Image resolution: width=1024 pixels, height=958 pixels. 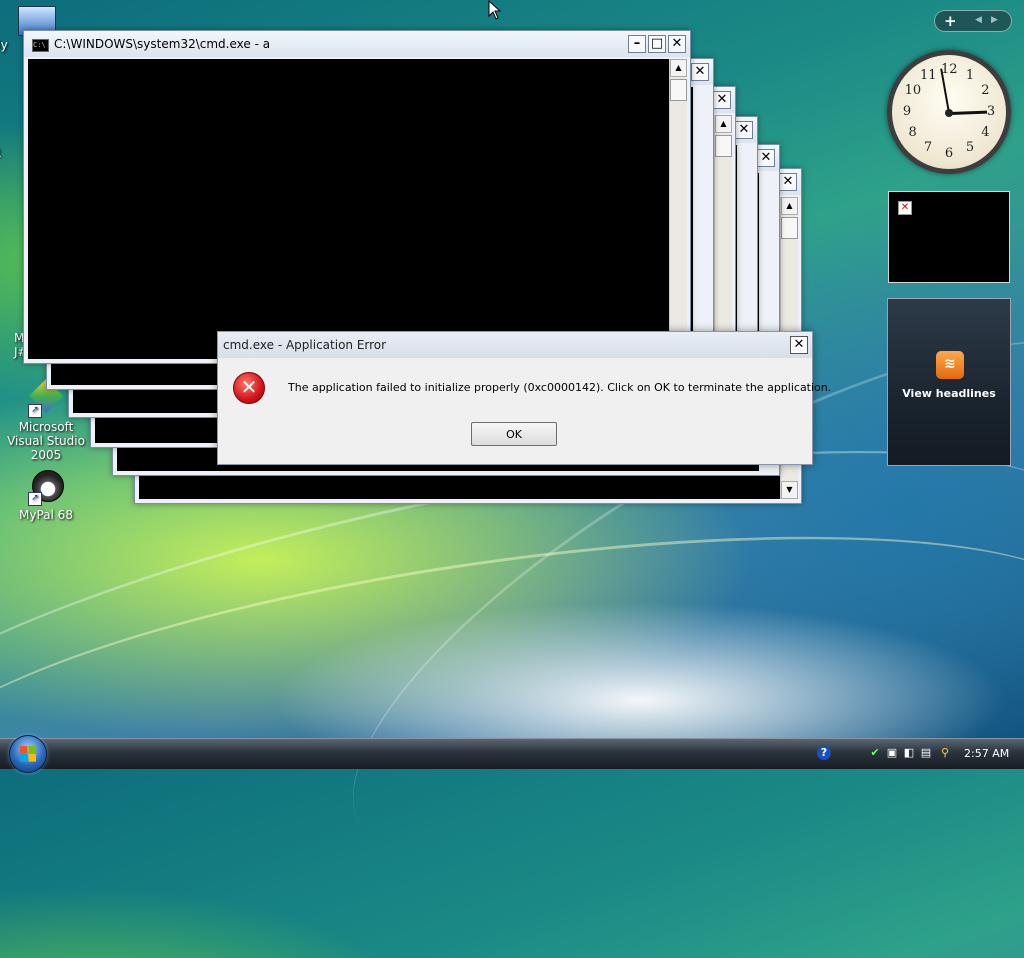 I want to click on help-icon: ?, so click(x=824, y=753).